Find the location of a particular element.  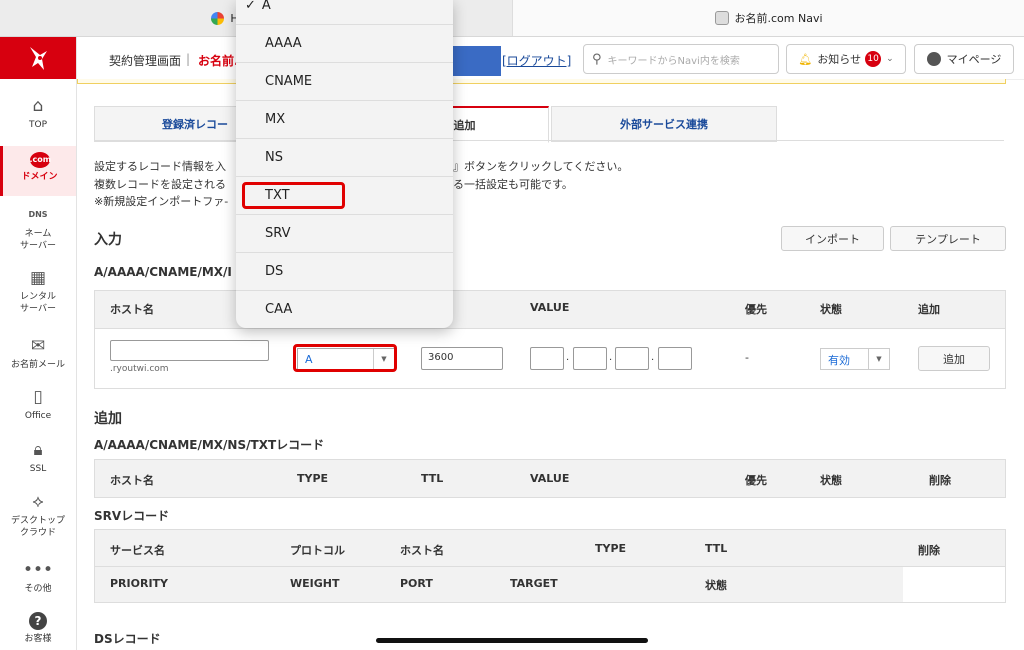

ip-octet-3-input is located at coordinates (632, 358).